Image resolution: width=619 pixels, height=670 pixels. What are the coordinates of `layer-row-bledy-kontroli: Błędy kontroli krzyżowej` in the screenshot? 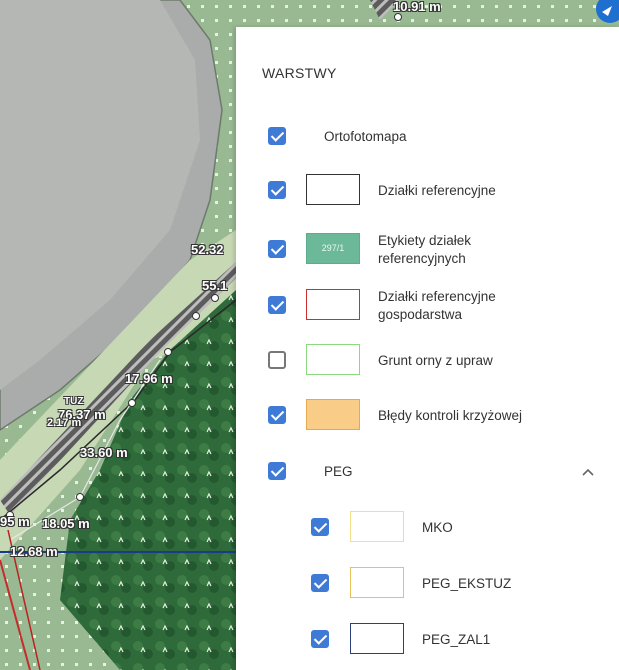 It's located at (427, 416).